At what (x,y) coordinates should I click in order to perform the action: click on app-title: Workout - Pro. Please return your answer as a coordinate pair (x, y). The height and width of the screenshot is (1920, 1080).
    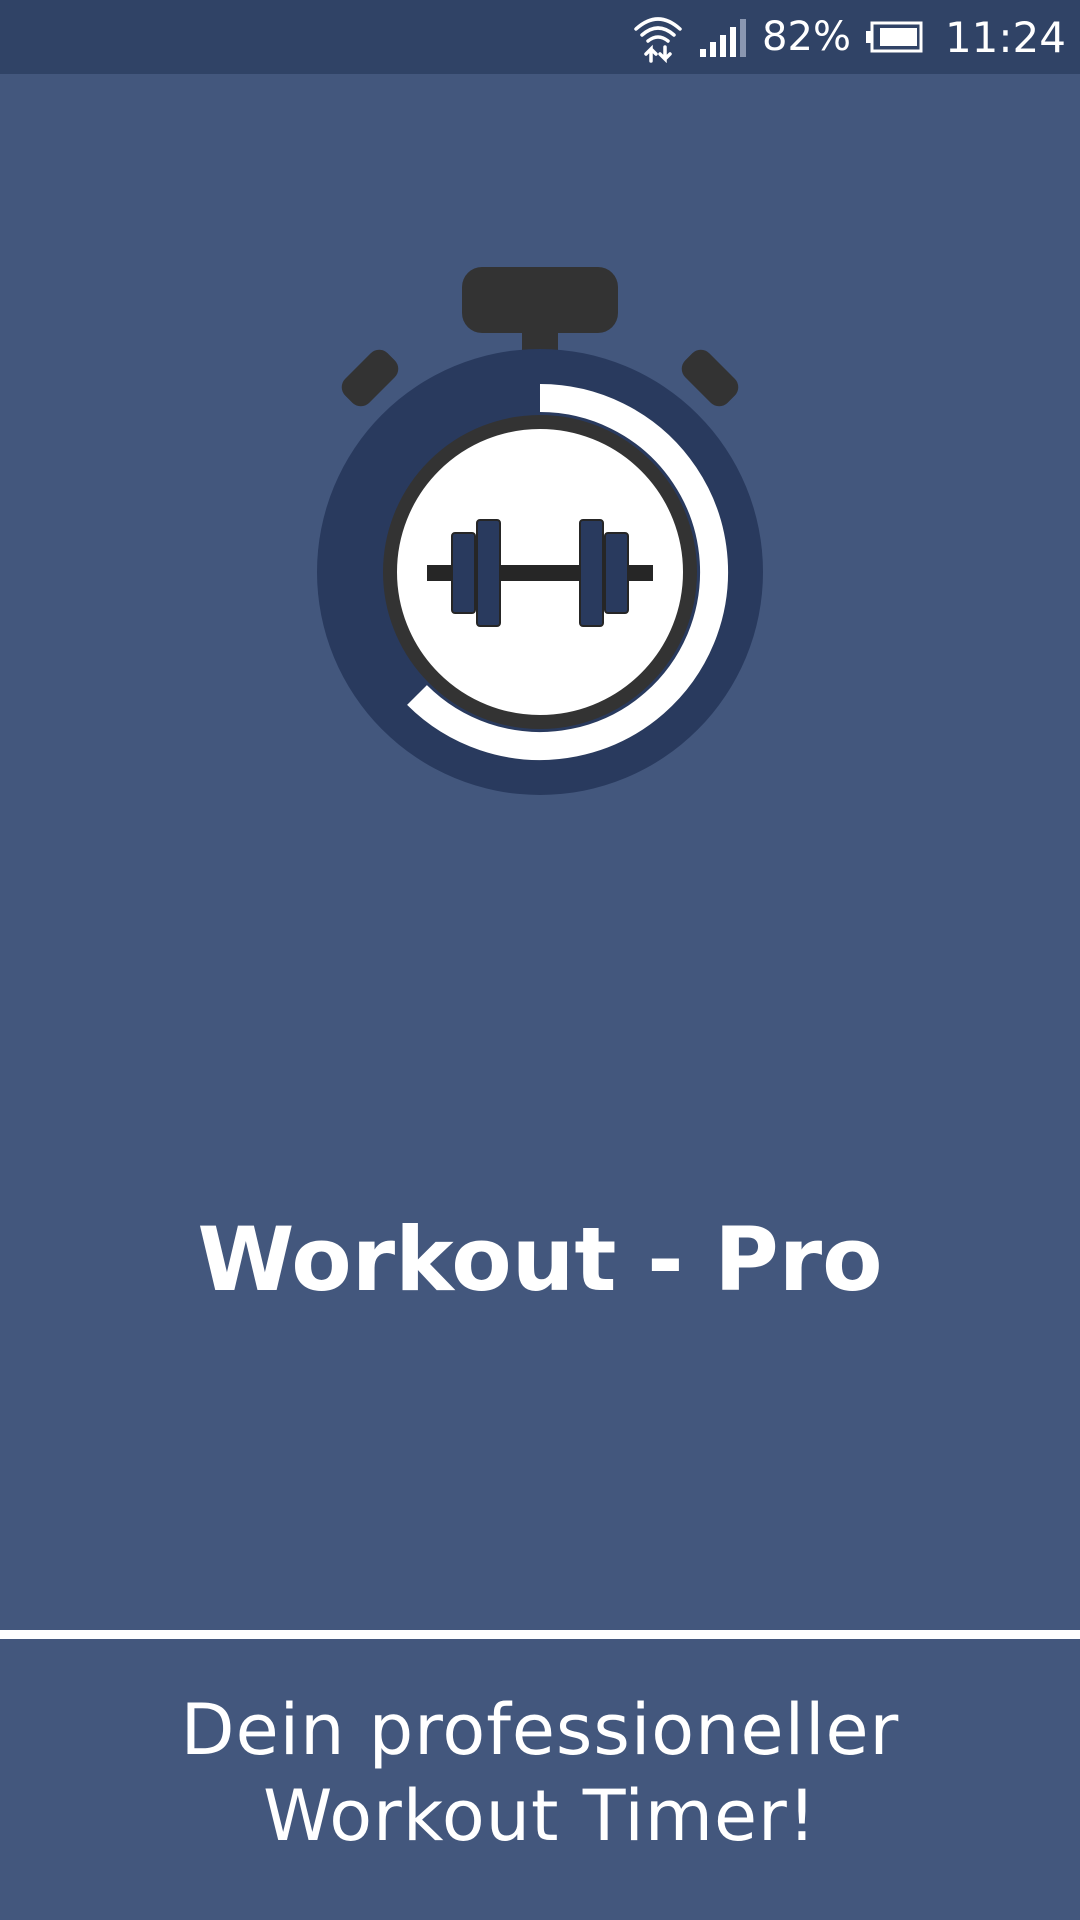
    Looking at the image, I should click on (540, 1259).